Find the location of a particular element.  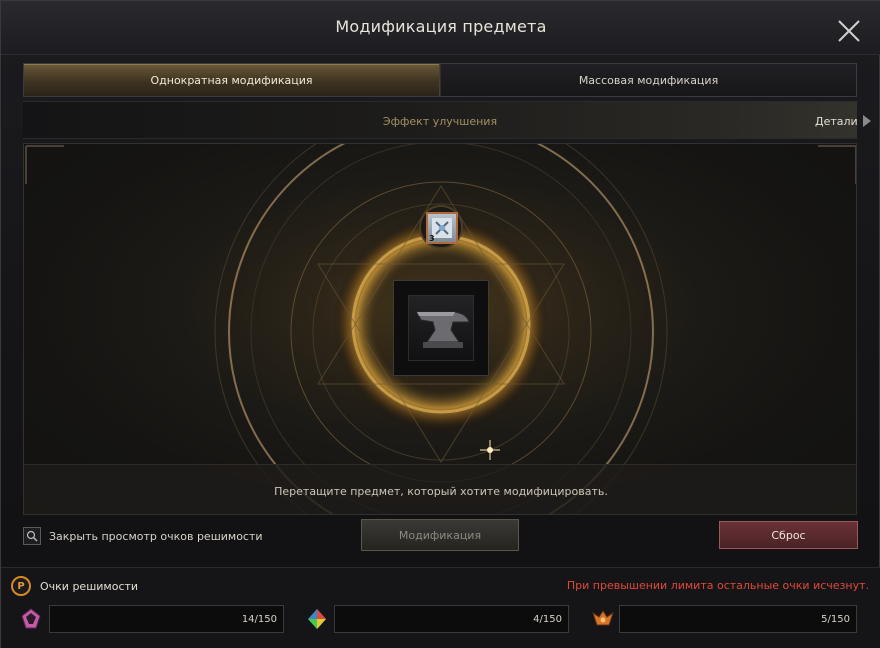

details-label: Детали is located at coordinates (836, 121).